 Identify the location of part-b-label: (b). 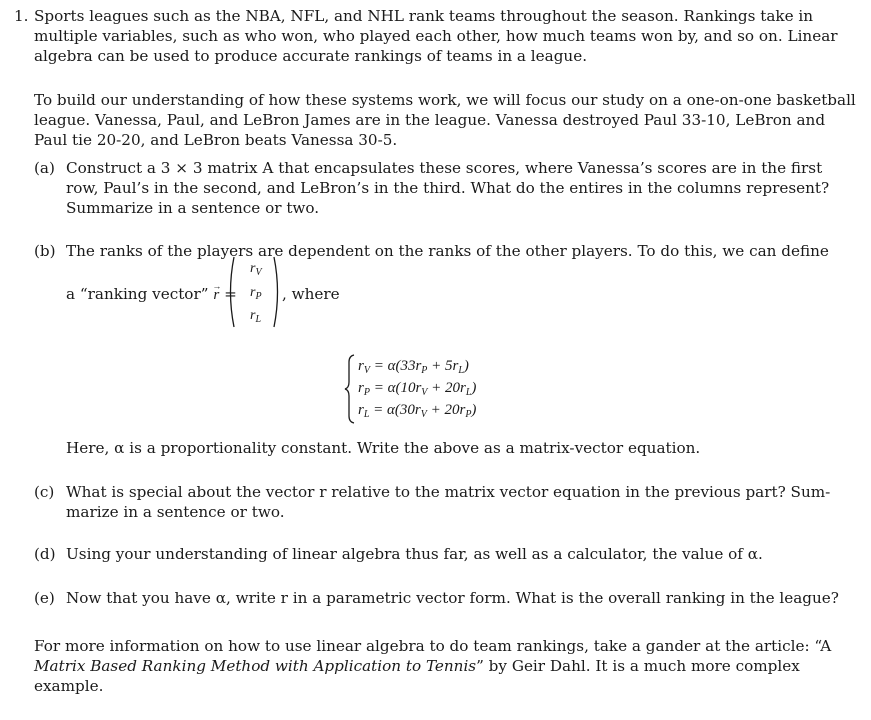
(45, 251).